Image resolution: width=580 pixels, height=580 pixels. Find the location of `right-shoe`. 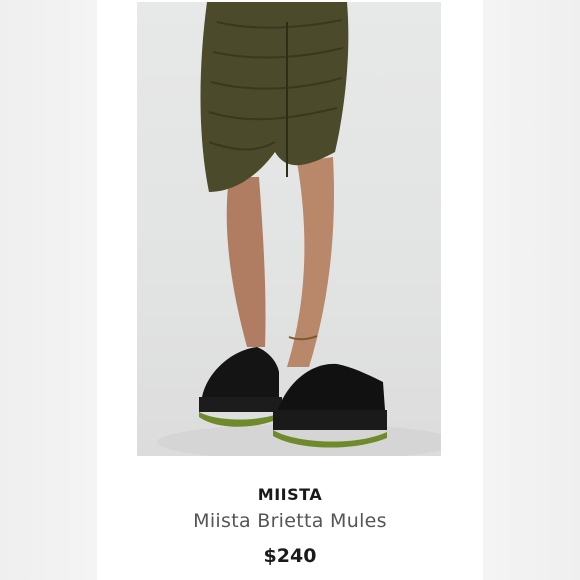

right-shoe is located at coordinates (331, 387).